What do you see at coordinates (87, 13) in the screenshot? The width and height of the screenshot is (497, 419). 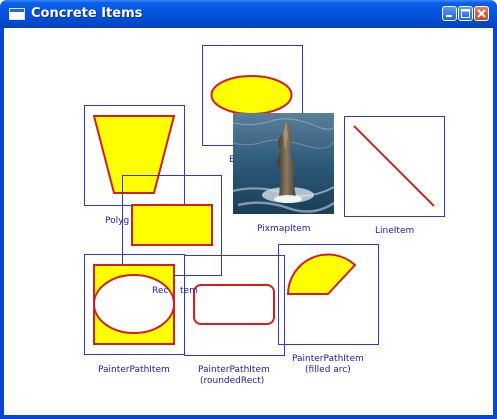 I see `window-title: Concrete Items` at bounding box center [87, 13].